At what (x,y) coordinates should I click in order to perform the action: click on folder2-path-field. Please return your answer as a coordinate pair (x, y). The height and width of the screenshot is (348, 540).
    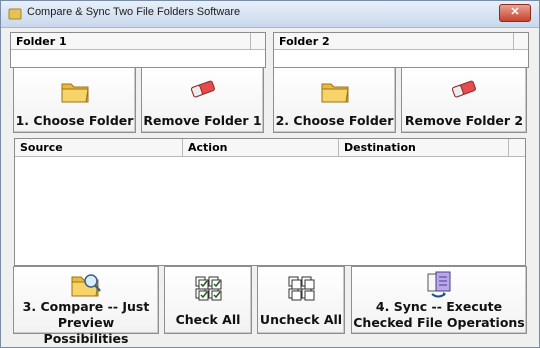
    Looking at the image, I should click on (401, 58).